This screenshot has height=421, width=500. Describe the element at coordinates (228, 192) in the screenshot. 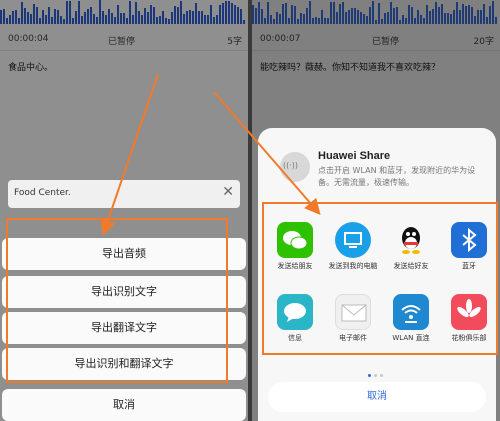

I see `close-icon: ✕` at that location.